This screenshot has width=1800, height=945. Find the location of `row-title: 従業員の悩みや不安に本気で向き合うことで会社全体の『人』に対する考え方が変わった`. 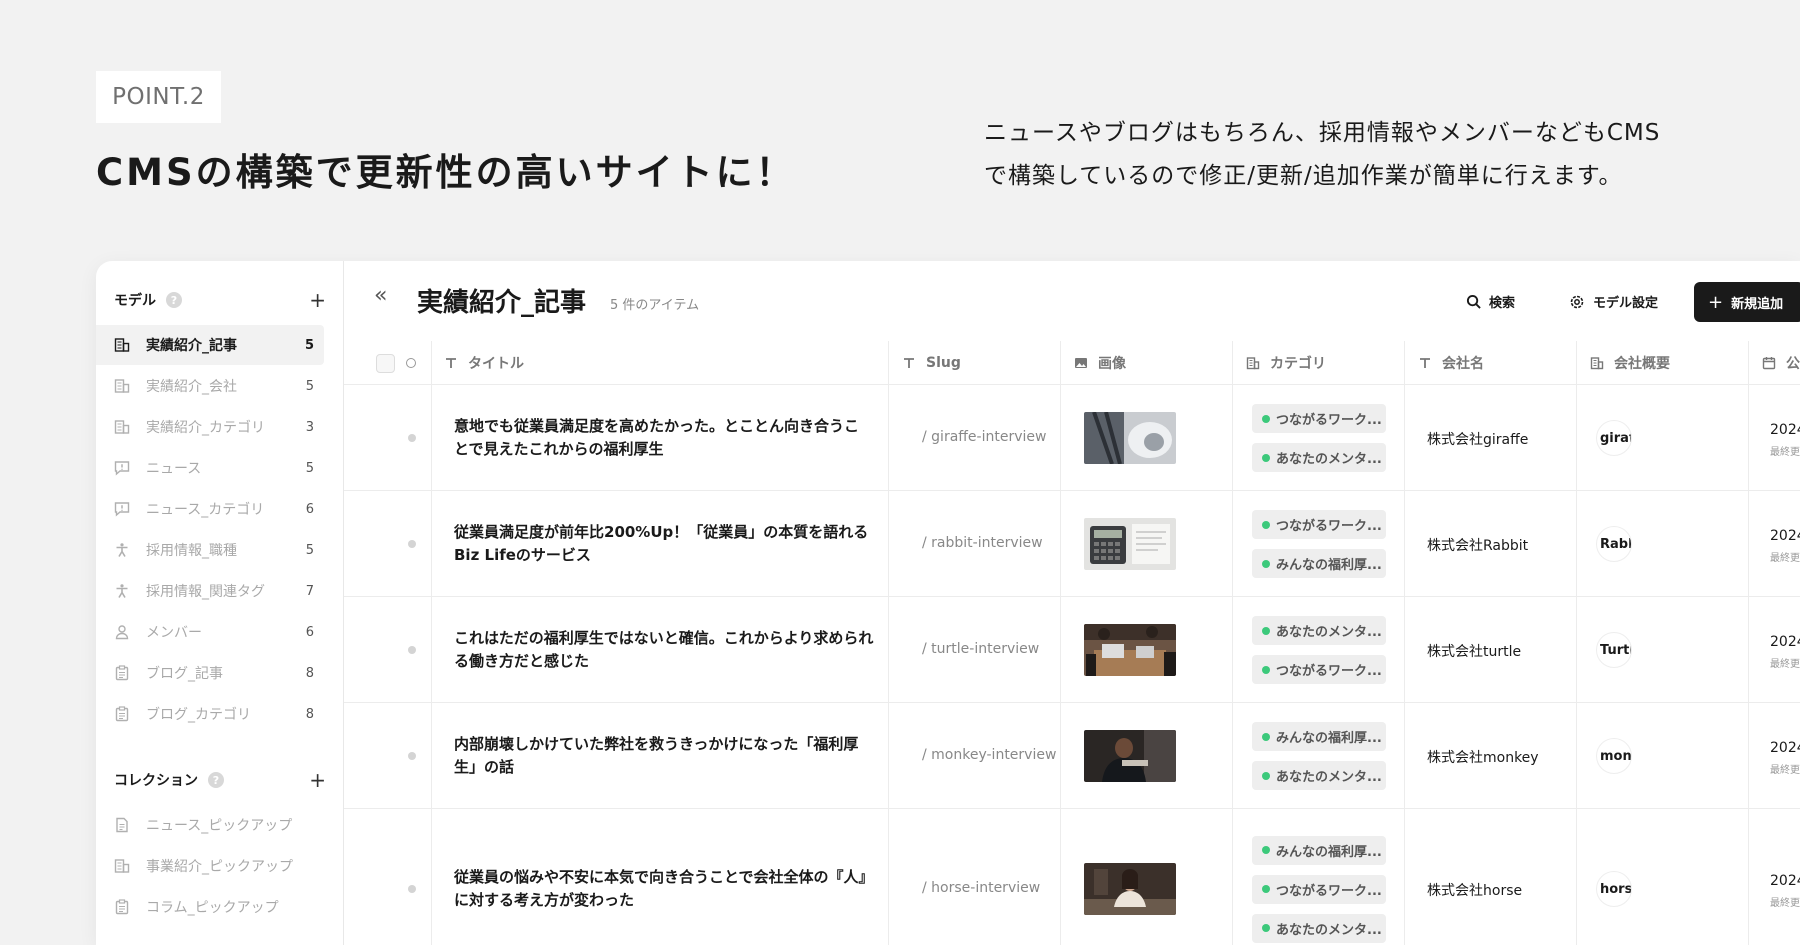

row-title: 従業員の悩みや不安に本気で向き合うことで会社全体の『人』に対する考え方が変わった is located at coordinates (664, 889).